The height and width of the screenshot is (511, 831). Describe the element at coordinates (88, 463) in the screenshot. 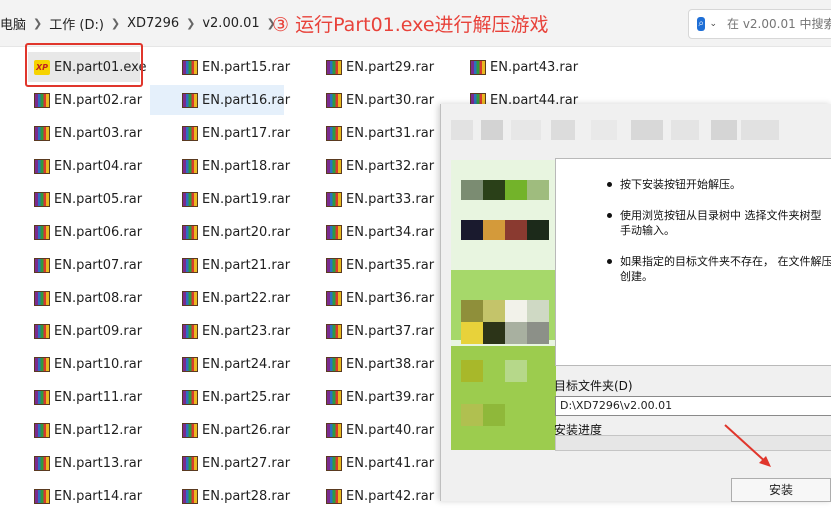

I see `file-item: EN.part13.rar` at that location.